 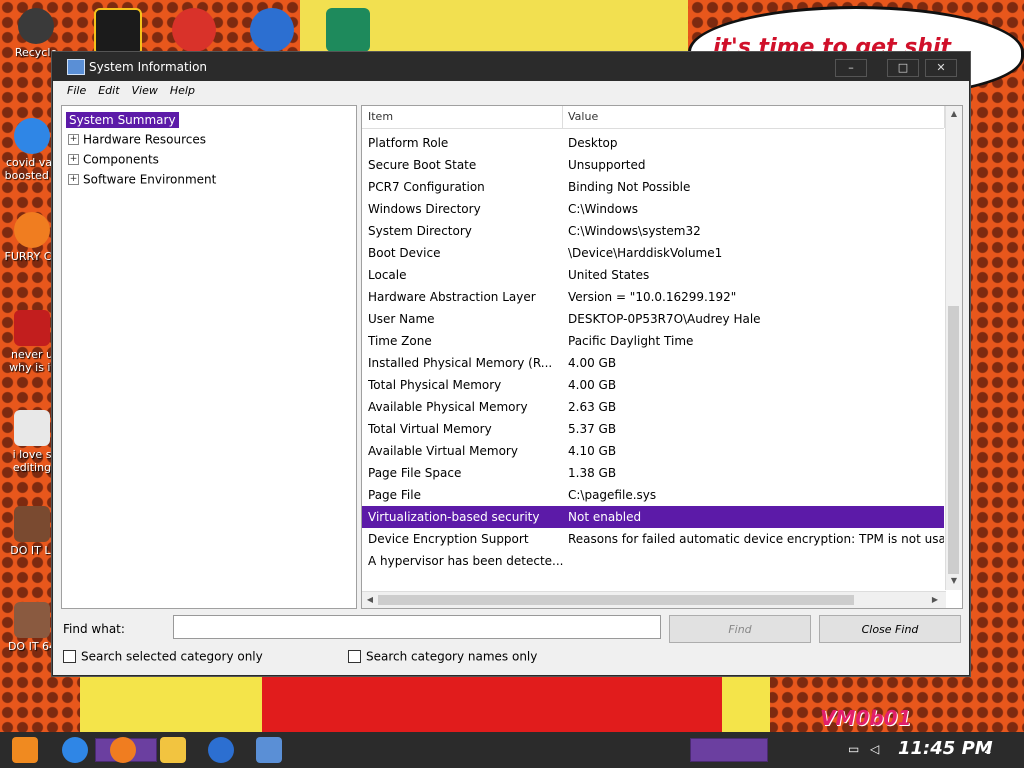 I want to click on tree-item-system-summary: System Summary, so click(x=122, y=119).